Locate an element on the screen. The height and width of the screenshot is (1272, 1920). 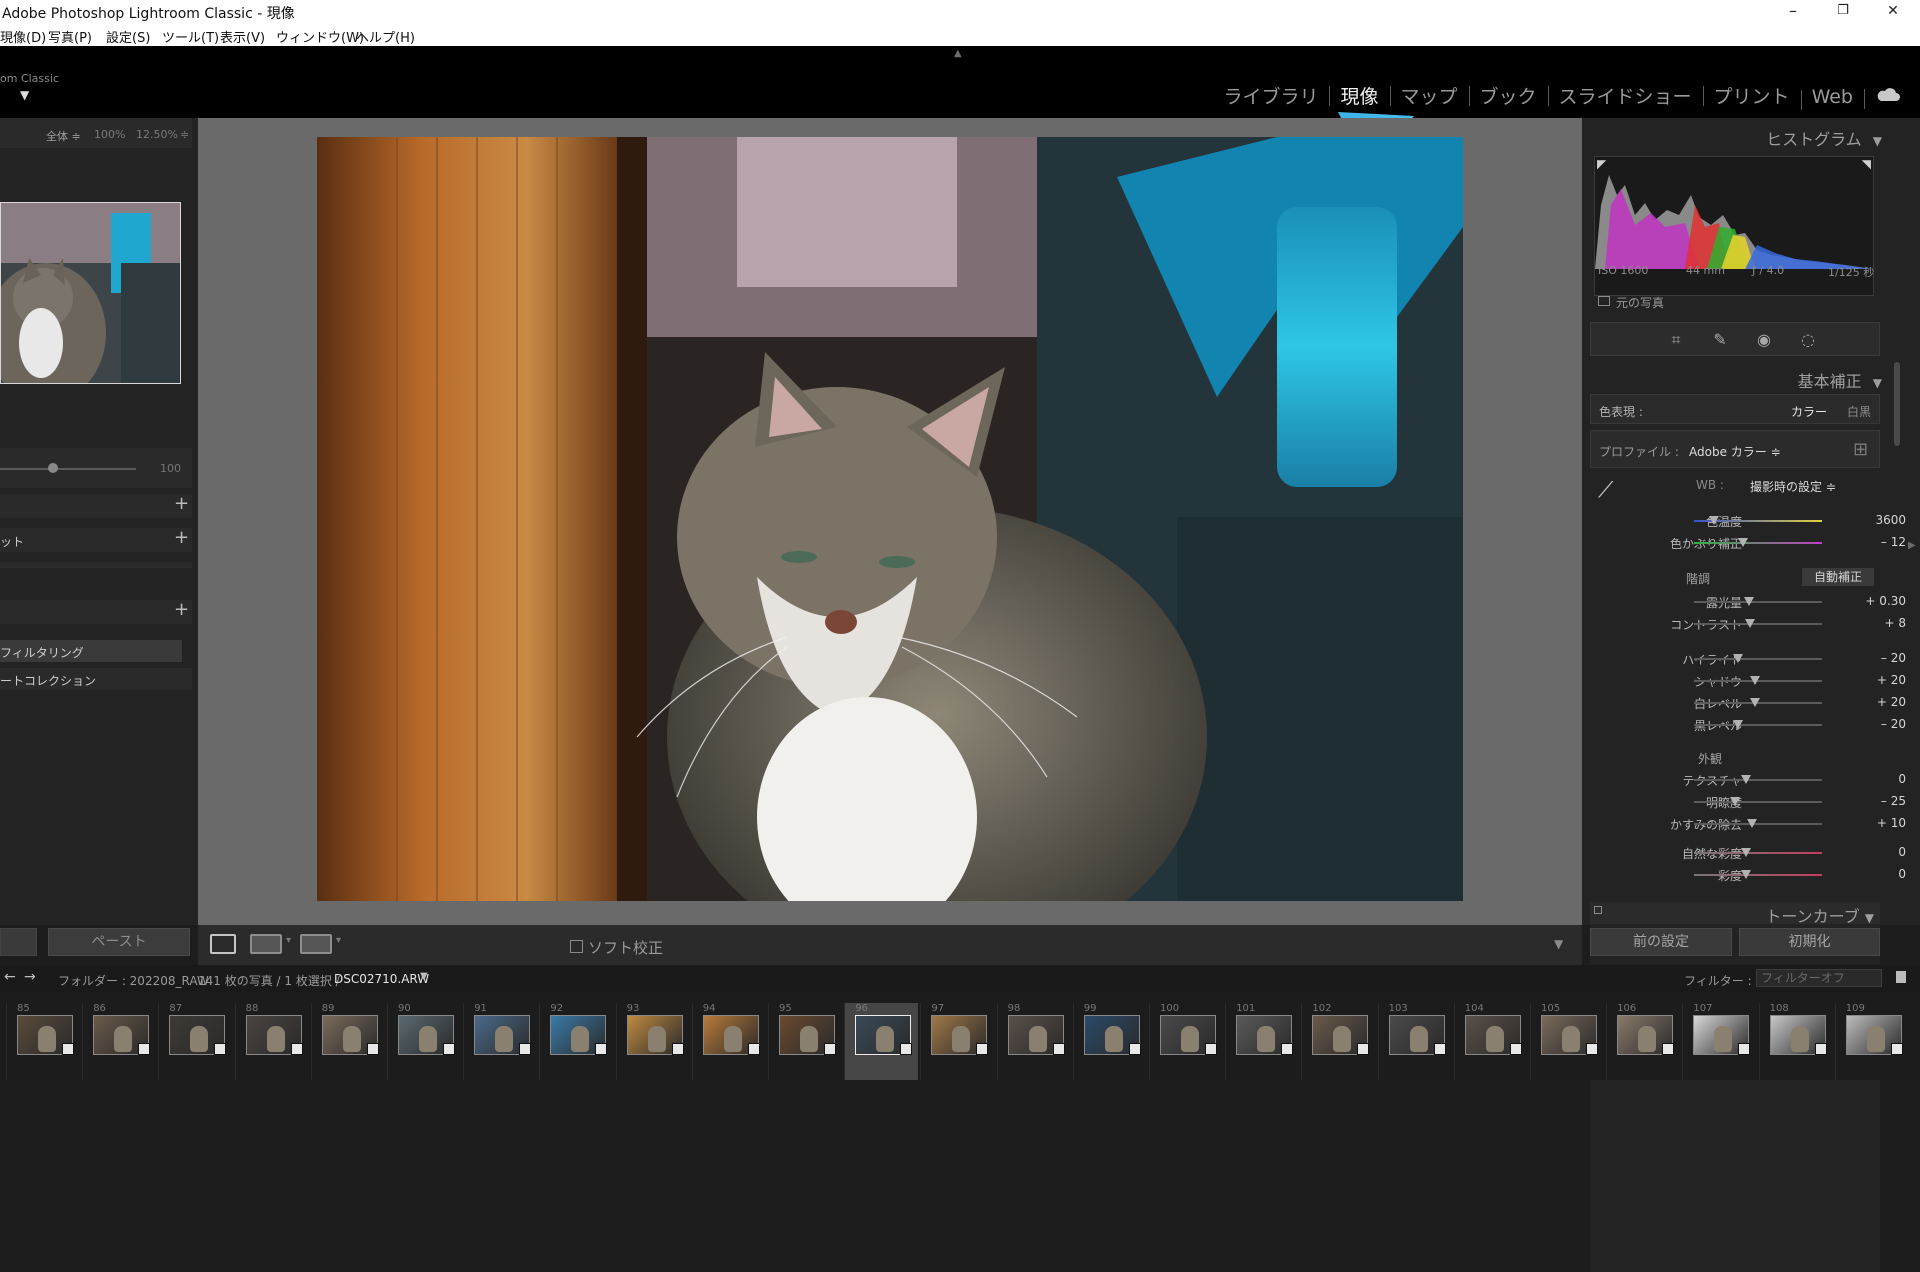
filmstrip-cell: 103 is located at coordinates (1414, 1041).